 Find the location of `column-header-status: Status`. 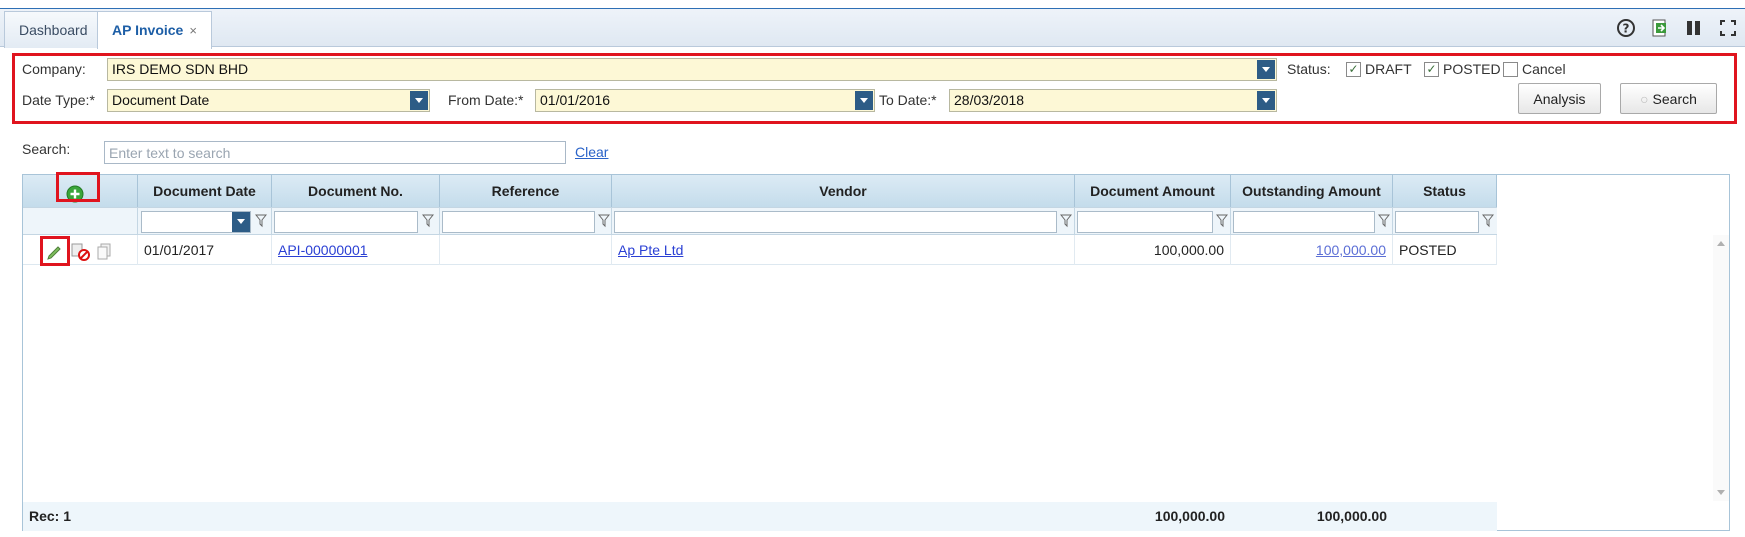

column-header-status: Status is located at coordinates (1445, 191).